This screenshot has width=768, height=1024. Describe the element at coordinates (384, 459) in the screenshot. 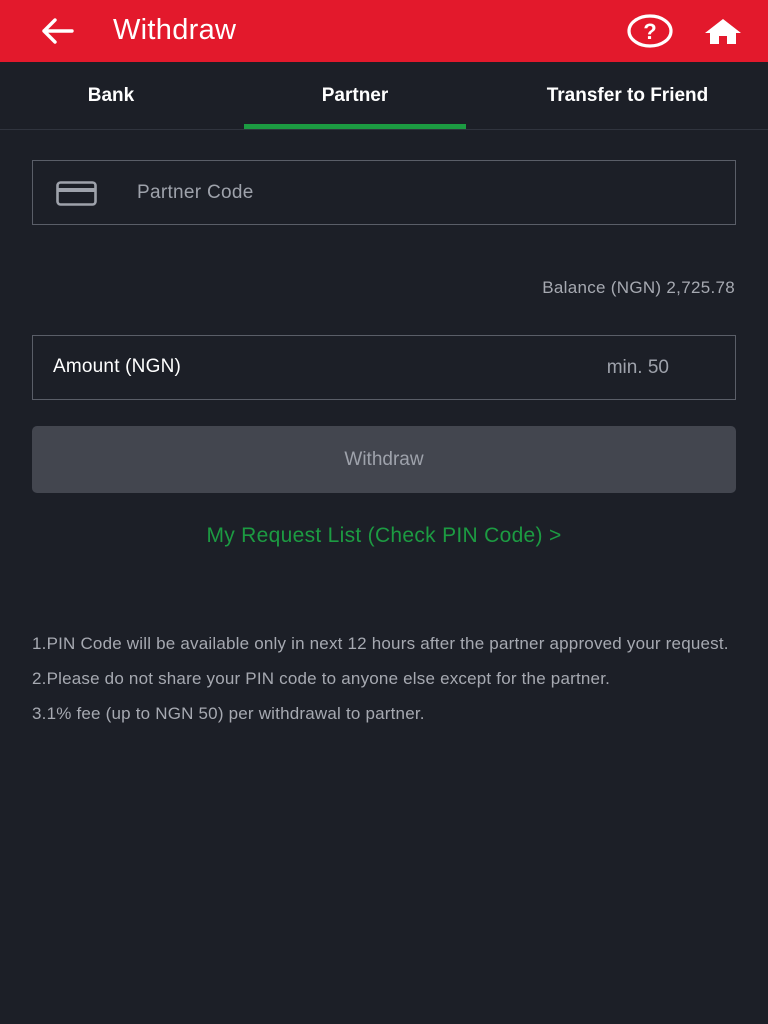

I see `withdraw-button: Withdraw` at that location.